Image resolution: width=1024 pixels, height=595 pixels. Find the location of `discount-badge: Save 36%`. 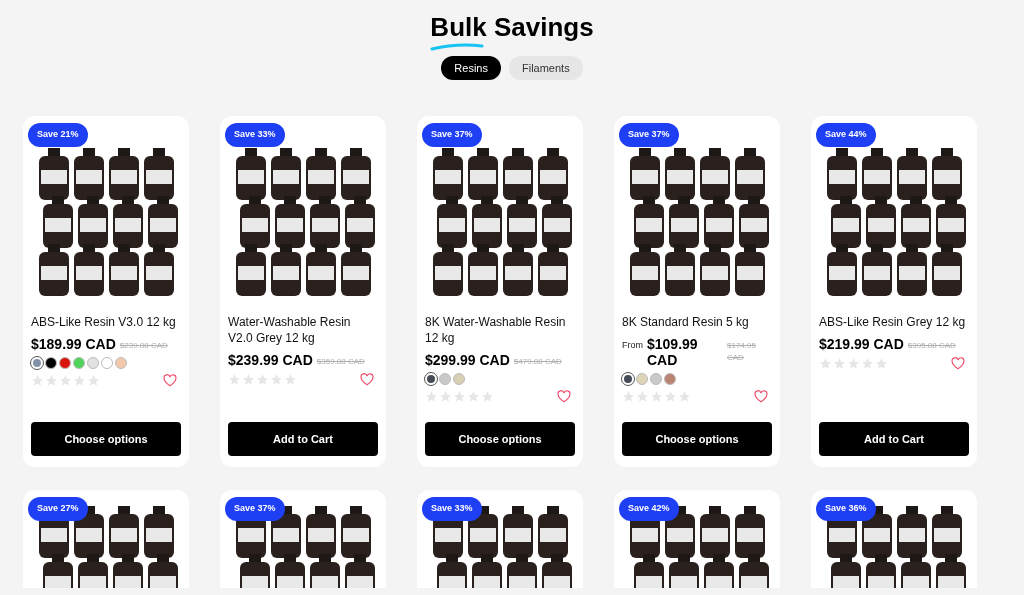

discount-badge: Save 36% is located at coordinates (846, 509).